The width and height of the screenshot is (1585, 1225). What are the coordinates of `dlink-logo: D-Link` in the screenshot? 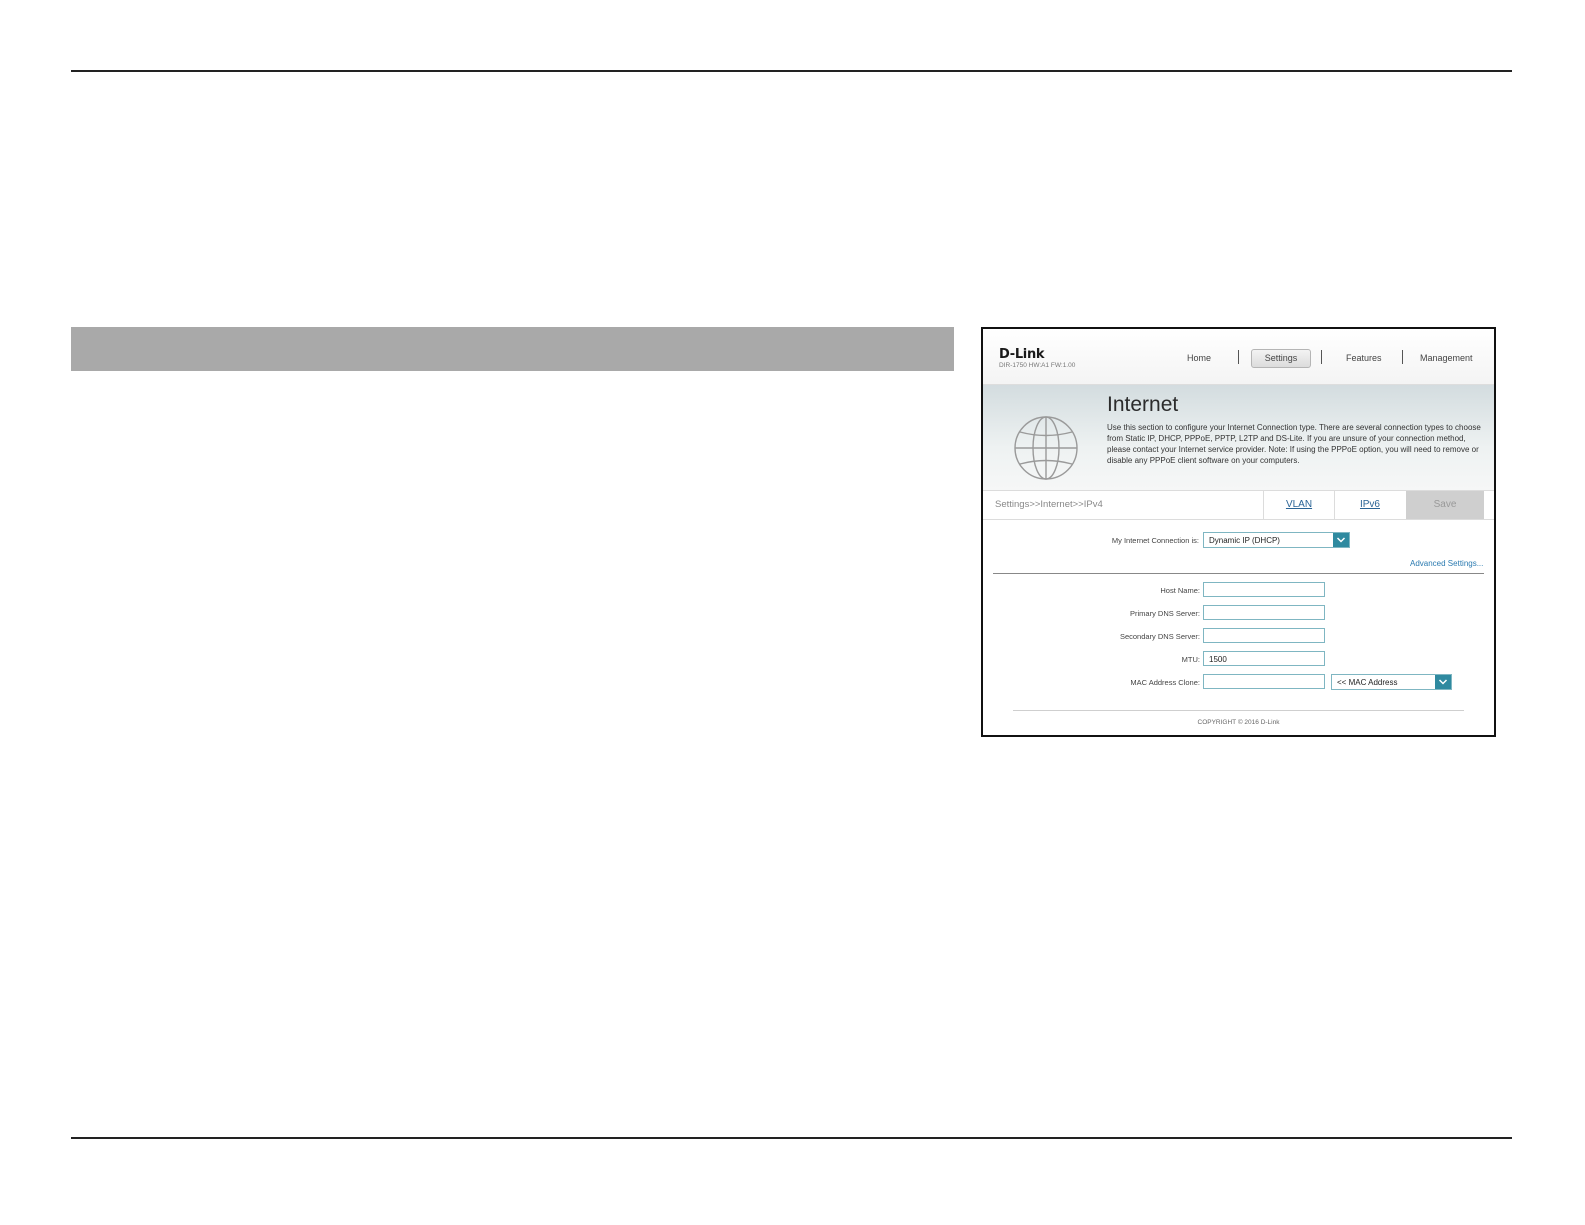 It's located at (1022, 354).